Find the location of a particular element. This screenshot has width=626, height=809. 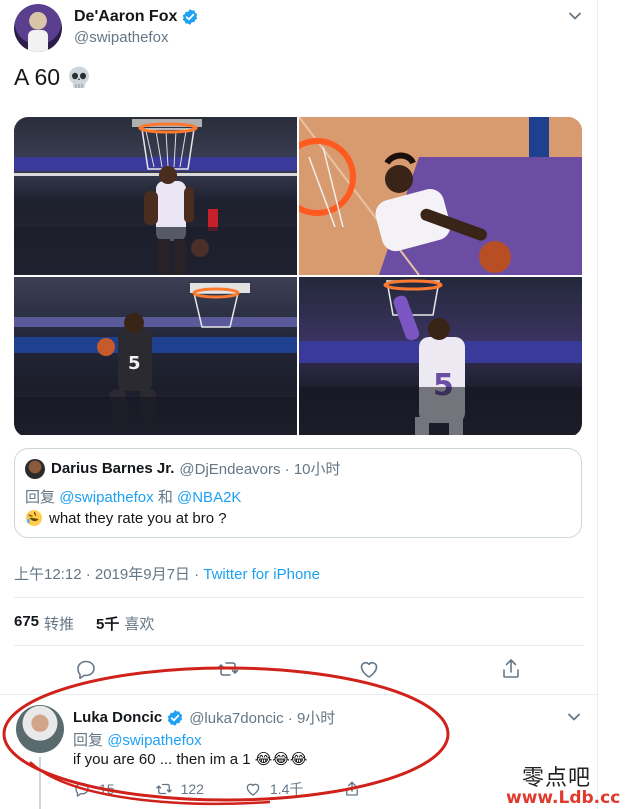

author-name-row: De'Aaron Fox is located at coordinates (136, 17).